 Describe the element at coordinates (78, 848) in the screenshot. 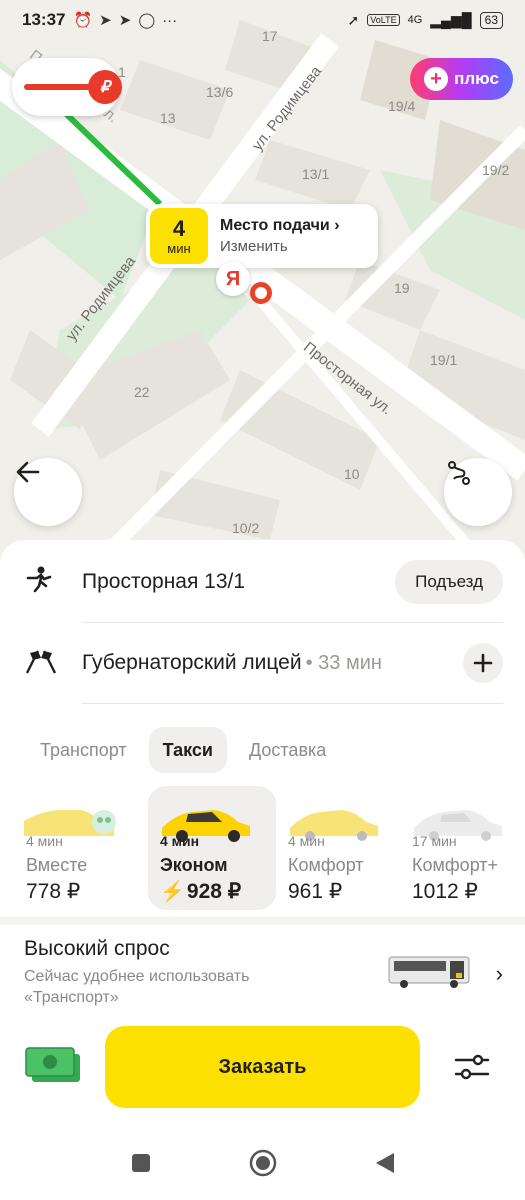

I see `tariff-card-together: 4 мин Вместе 778 ₽` at that location.